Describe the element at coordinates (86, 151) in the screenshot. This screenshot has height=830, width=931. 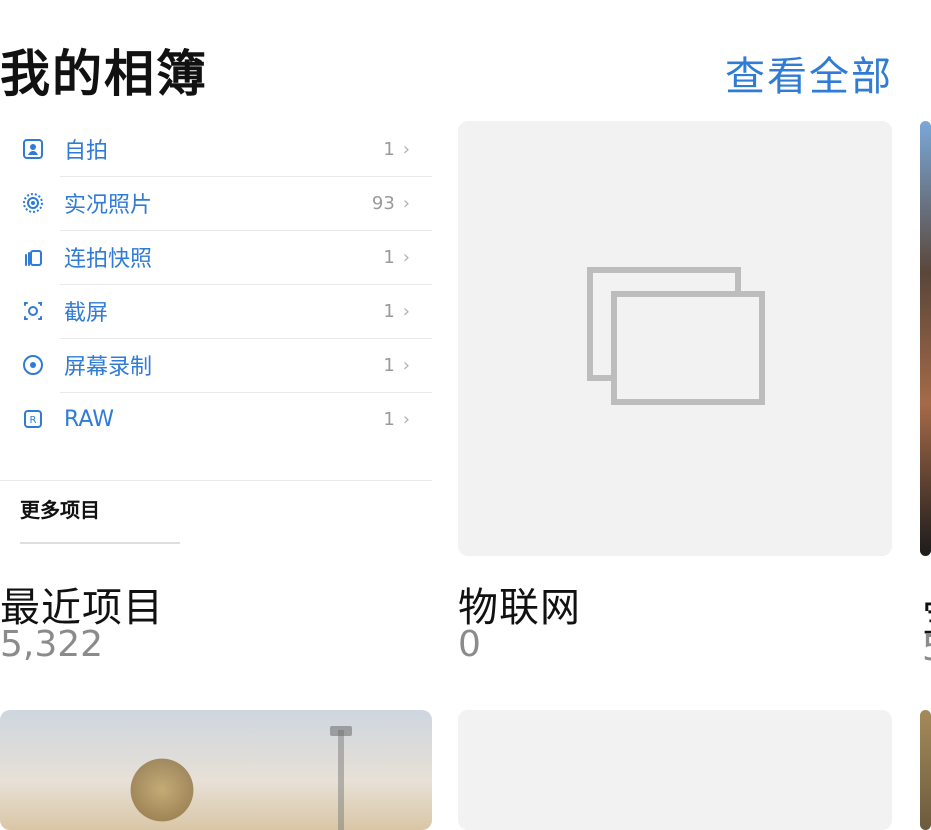
I see `list-row-label: 自拍` at that location.